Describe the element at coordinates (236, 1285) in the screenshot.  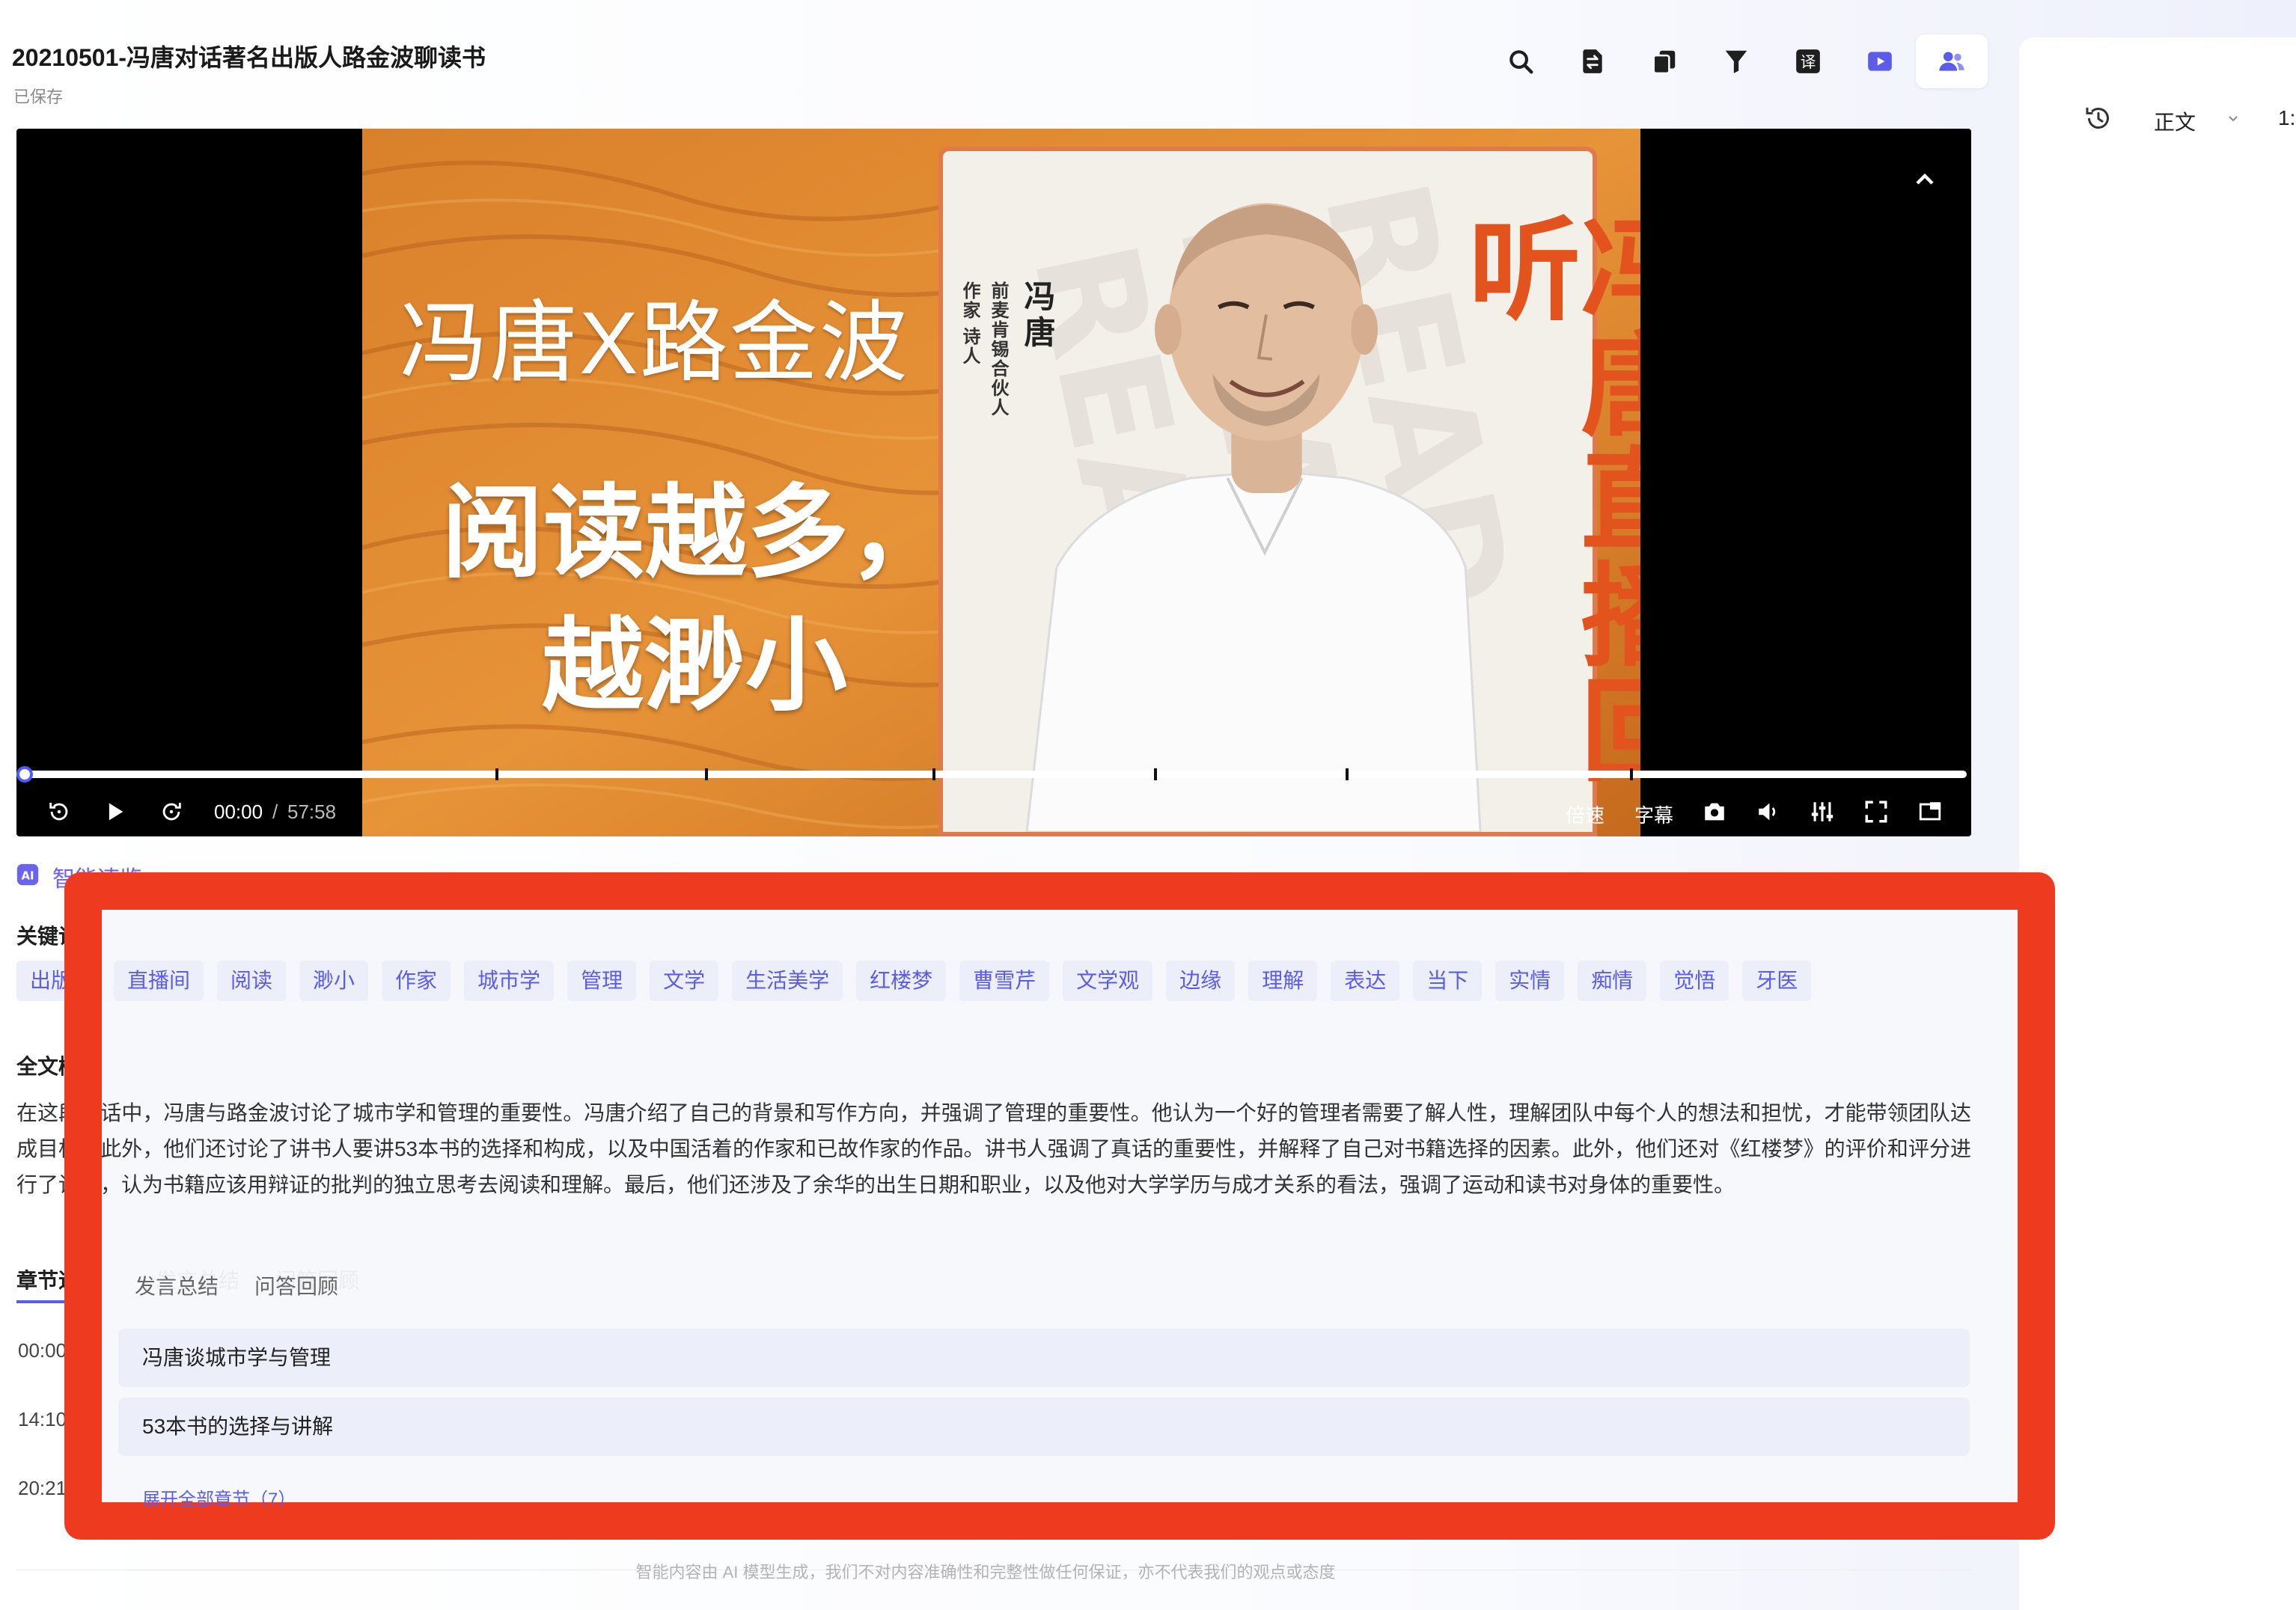
I see `summary-tabs-visible: 发言总结 问答回顾` at that location.